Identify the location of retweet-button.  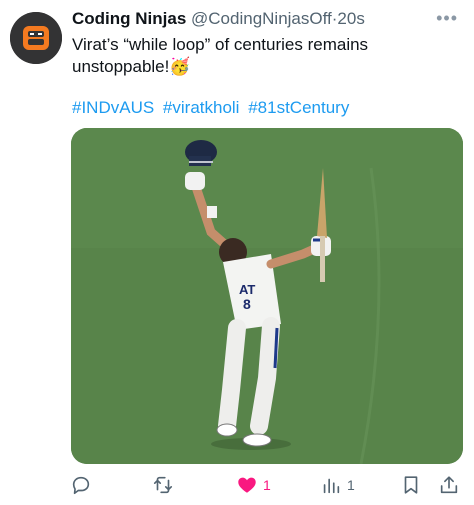
(165, 485).